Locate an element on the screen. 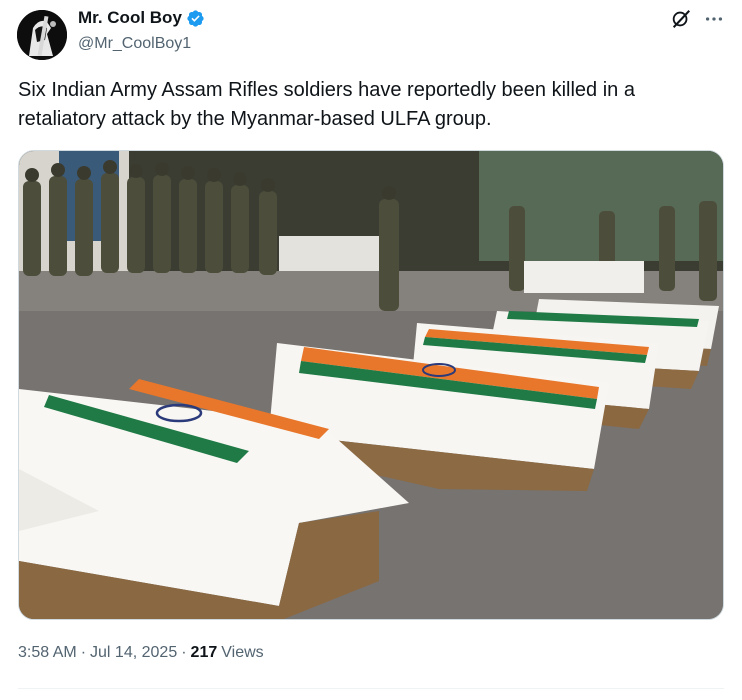 This screenshot has height=700, width=742. tweet-meta: 3:58 AM · Jul 14, 2025 · 217 Views is located at coordinates (141, 653).